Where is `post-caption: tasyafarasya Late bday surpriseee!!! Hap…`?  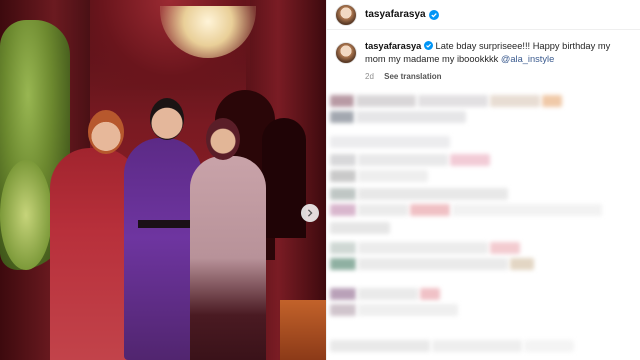 post-caption: tasyafarasya Late bday surpriseee!!! Hap… is located at coordinates (483, 48).